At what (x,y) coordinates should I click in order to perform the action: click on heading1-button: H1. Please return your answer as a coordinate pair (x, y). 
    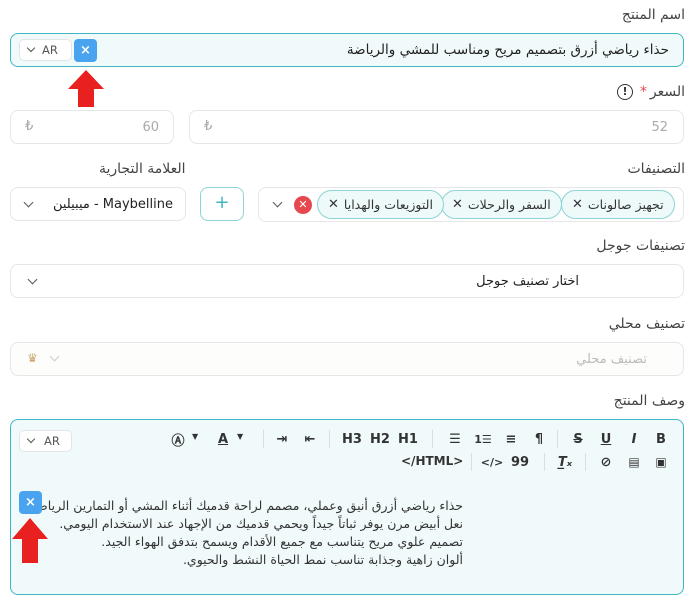
    Looking at the image, I should click on (408, 439).